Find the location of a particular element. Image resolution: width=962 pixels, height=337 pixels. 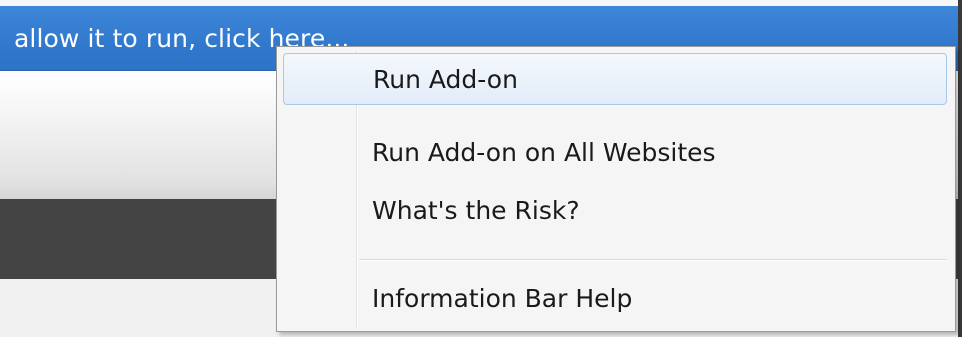

window-right-edge is located at coordinates (960, 168).